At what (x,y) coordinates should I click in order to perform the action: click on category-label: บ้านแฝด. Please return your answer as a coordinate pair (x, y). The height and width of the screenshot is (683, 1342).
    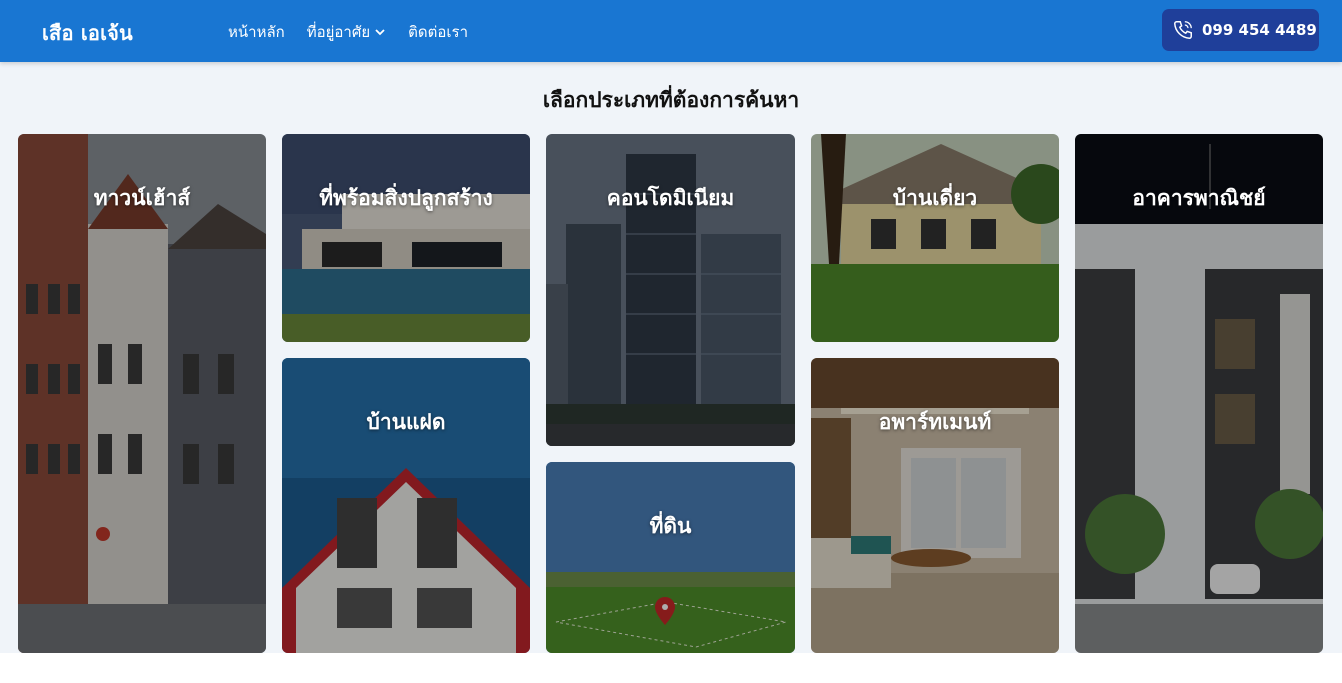
    Looking at the image, I should click on (406, 422).